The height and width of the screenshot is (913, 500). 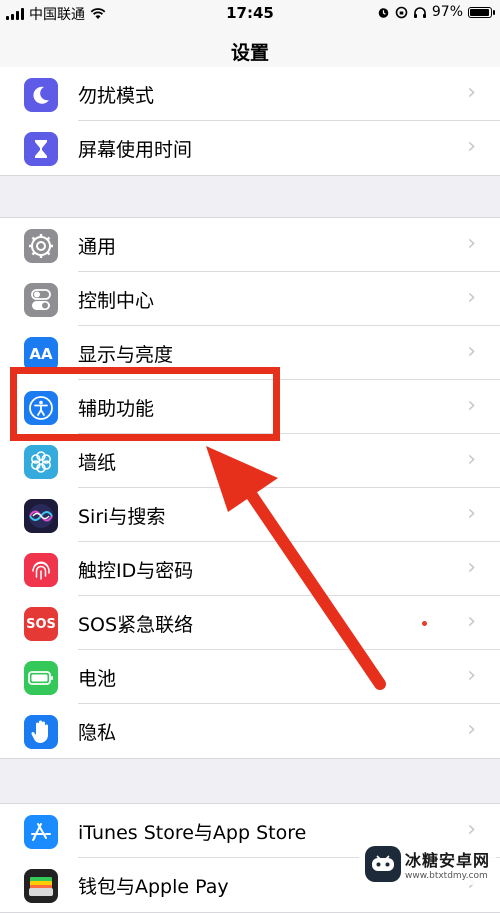 What do you see at coordinates (446, 876) in the screenshot?
I see `watermark-url: www.btxtdmy.com` at bounding box center [446, 876].